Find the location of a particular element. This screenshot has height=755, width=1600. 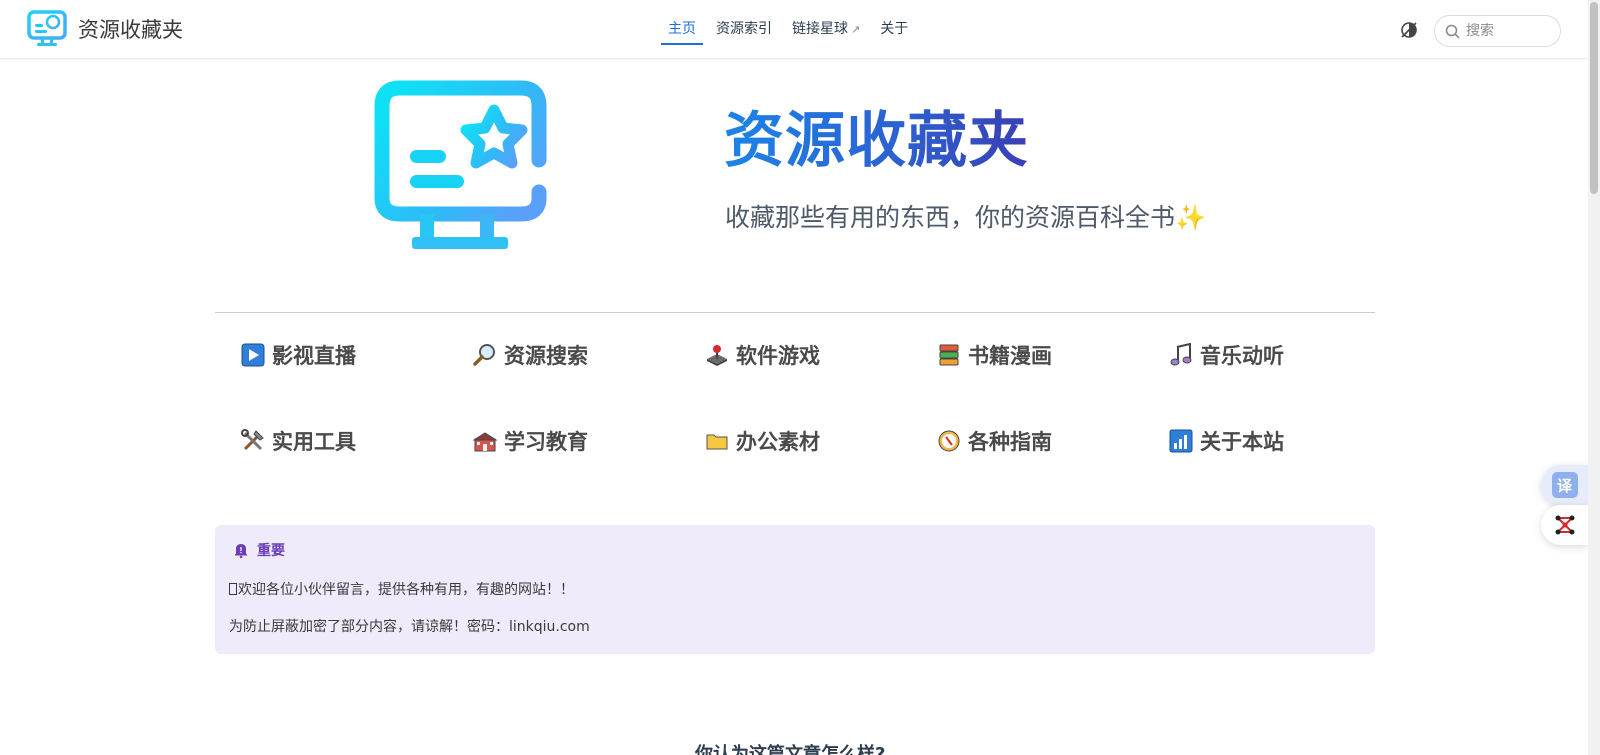

nav-home: 主页 is located at coordinates (682, 29).